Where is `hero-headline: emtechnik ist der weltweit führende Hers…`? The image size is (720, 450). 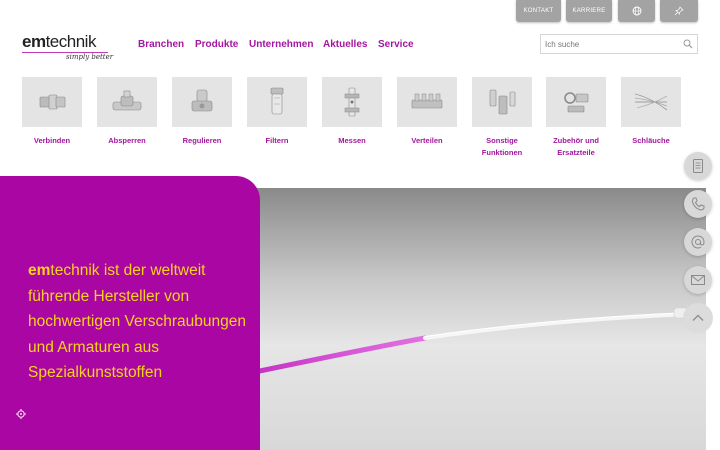
hero-headline: emtechnik ist der weltweit führende Hers… is located at coordinates (140, 322).